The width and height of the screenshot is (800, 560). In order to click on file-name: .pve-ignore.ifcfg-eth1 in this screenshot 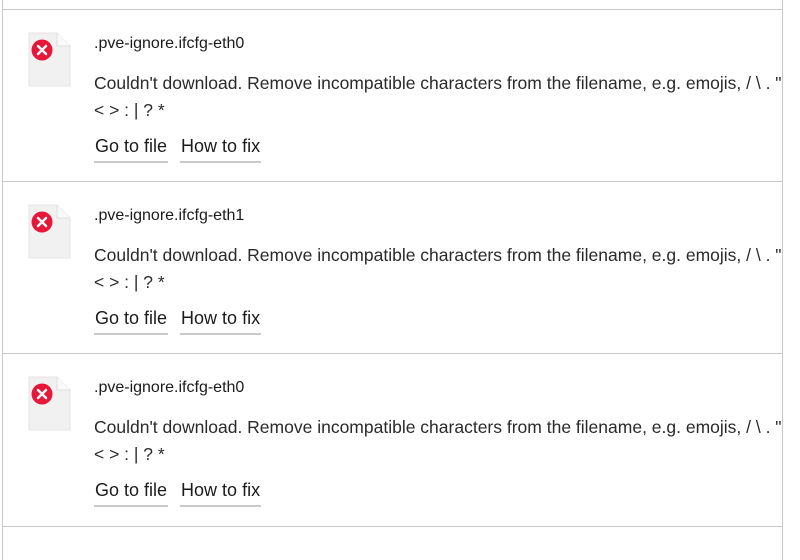, I will do `click(169, 215)`.